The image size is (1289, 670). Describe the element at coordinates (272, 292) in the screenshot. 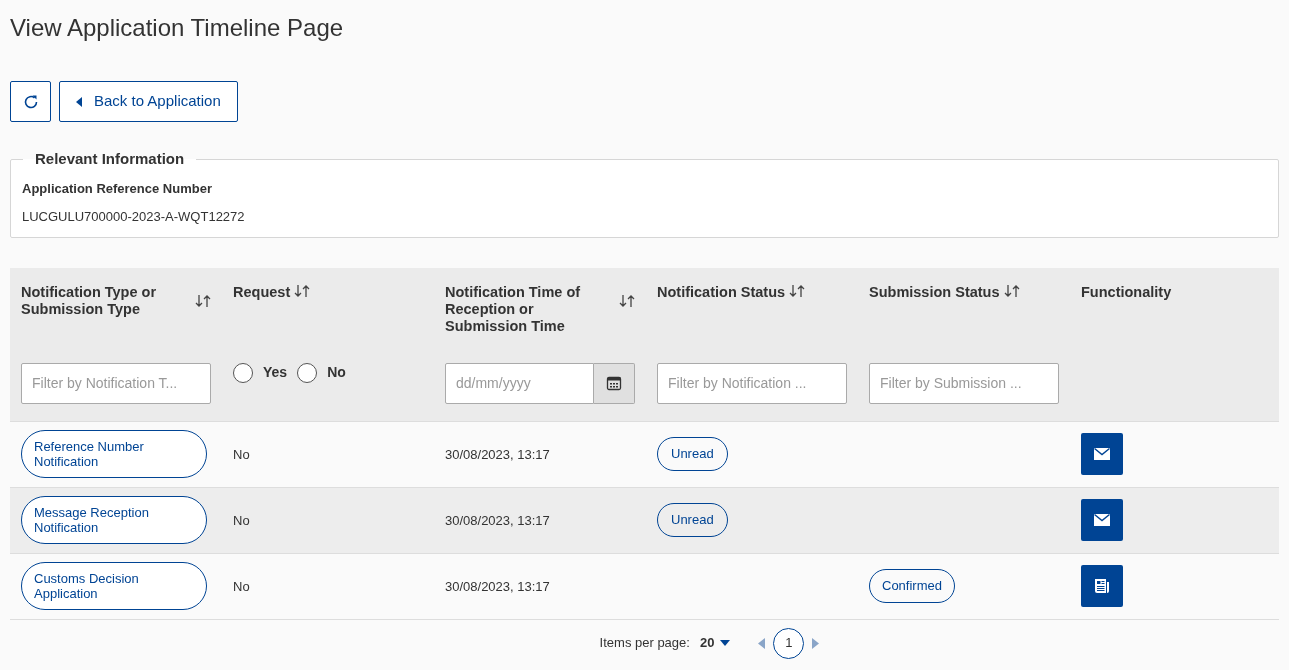

I see `sortable-column-header: Request` at that location.